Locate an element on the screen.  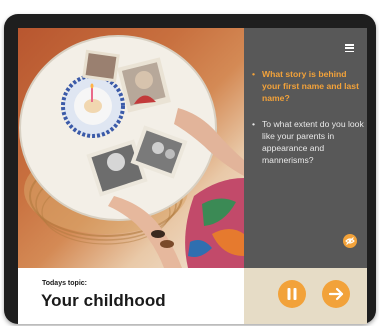
topic-title: Your childhood is located at coordinates (103, 300).